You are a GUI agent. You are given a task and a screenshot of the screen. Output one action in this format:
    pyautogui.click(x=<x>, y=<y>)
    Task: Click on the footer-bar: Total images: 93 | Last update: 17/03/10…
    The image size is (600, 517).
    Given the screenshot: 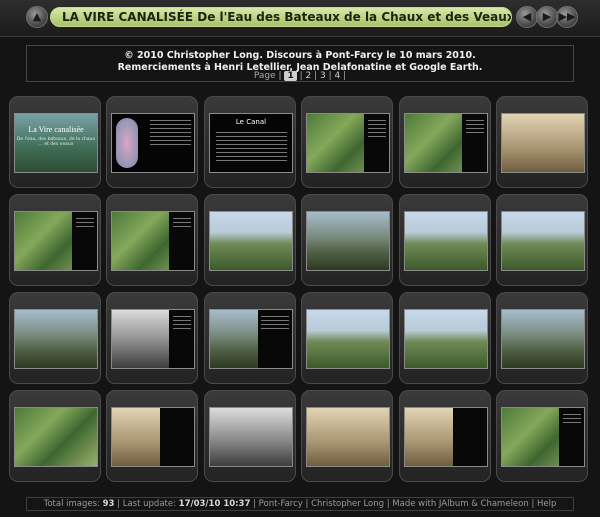 What is the action you would take?
    pyautogui.click(x=300, y=504)
    